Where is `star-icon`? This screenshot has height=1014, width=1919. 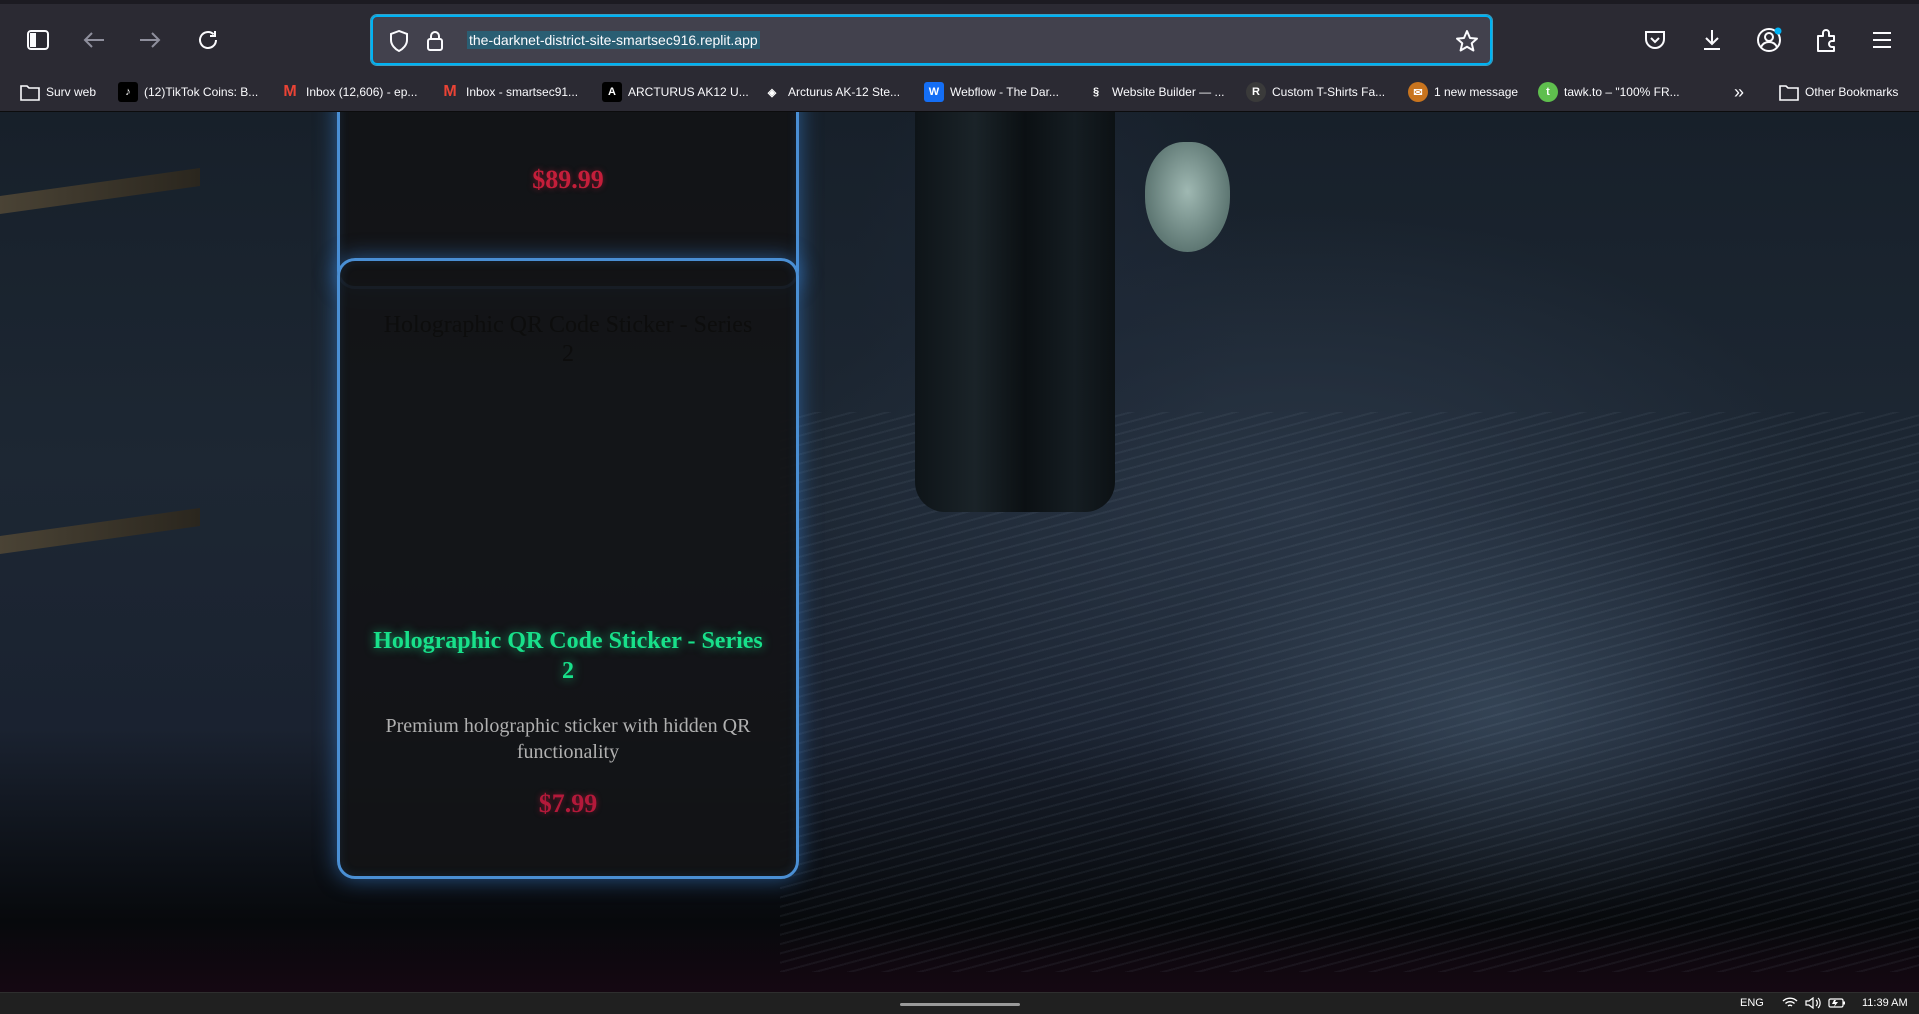 star-icon is located at coordinates (1467, 41).